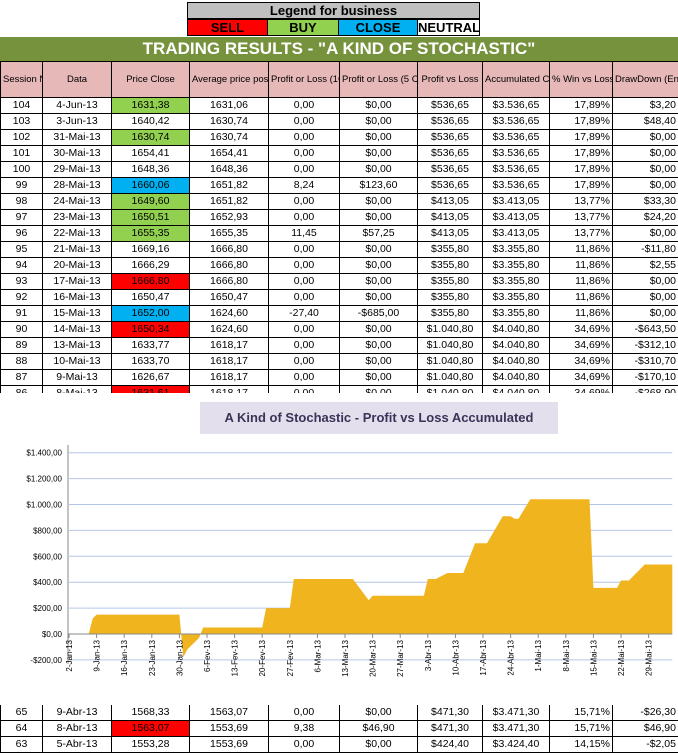  Describe the element at coordinates (581, 712) in the screenshot. I see `cell-win-pct: 15,71%` at that location.